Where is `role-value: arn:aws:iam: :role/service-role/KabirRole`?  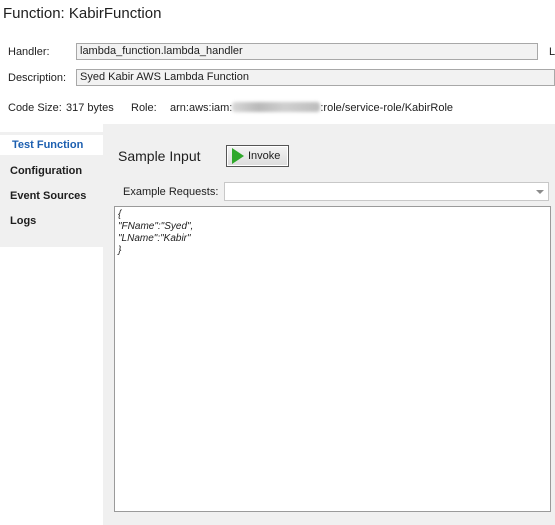 role-value: arn:aws:iam: :role/service-role/KabirRole is located at coordinates (311, 108).